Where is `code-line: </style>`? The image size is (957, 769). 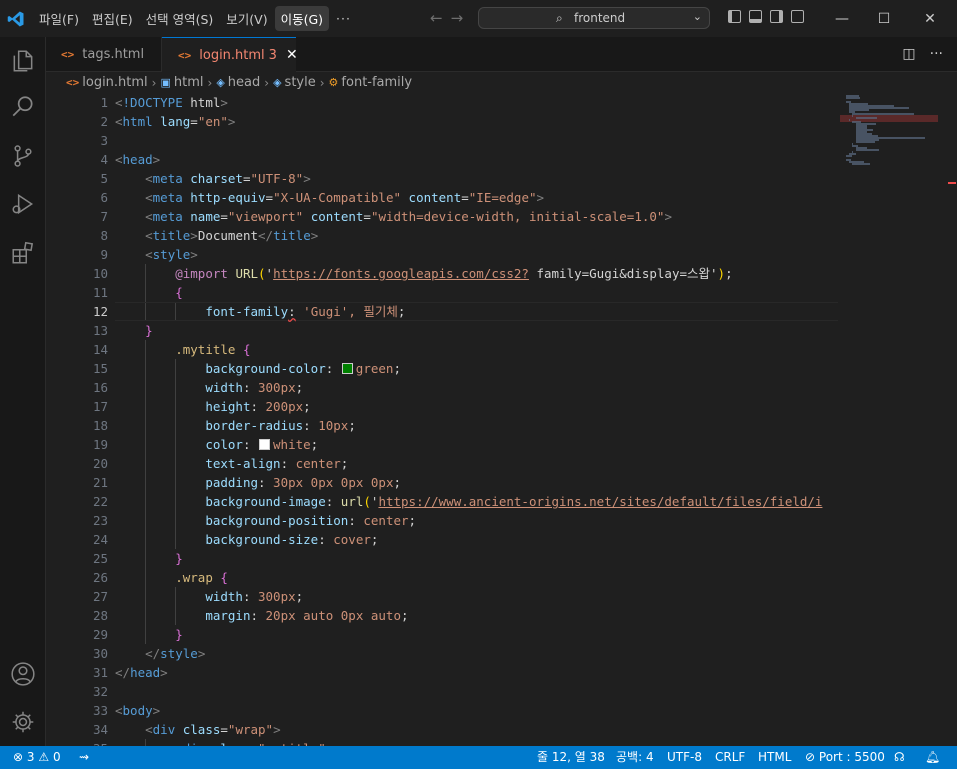 code-line: </style> is located at coordinates (476, 653).